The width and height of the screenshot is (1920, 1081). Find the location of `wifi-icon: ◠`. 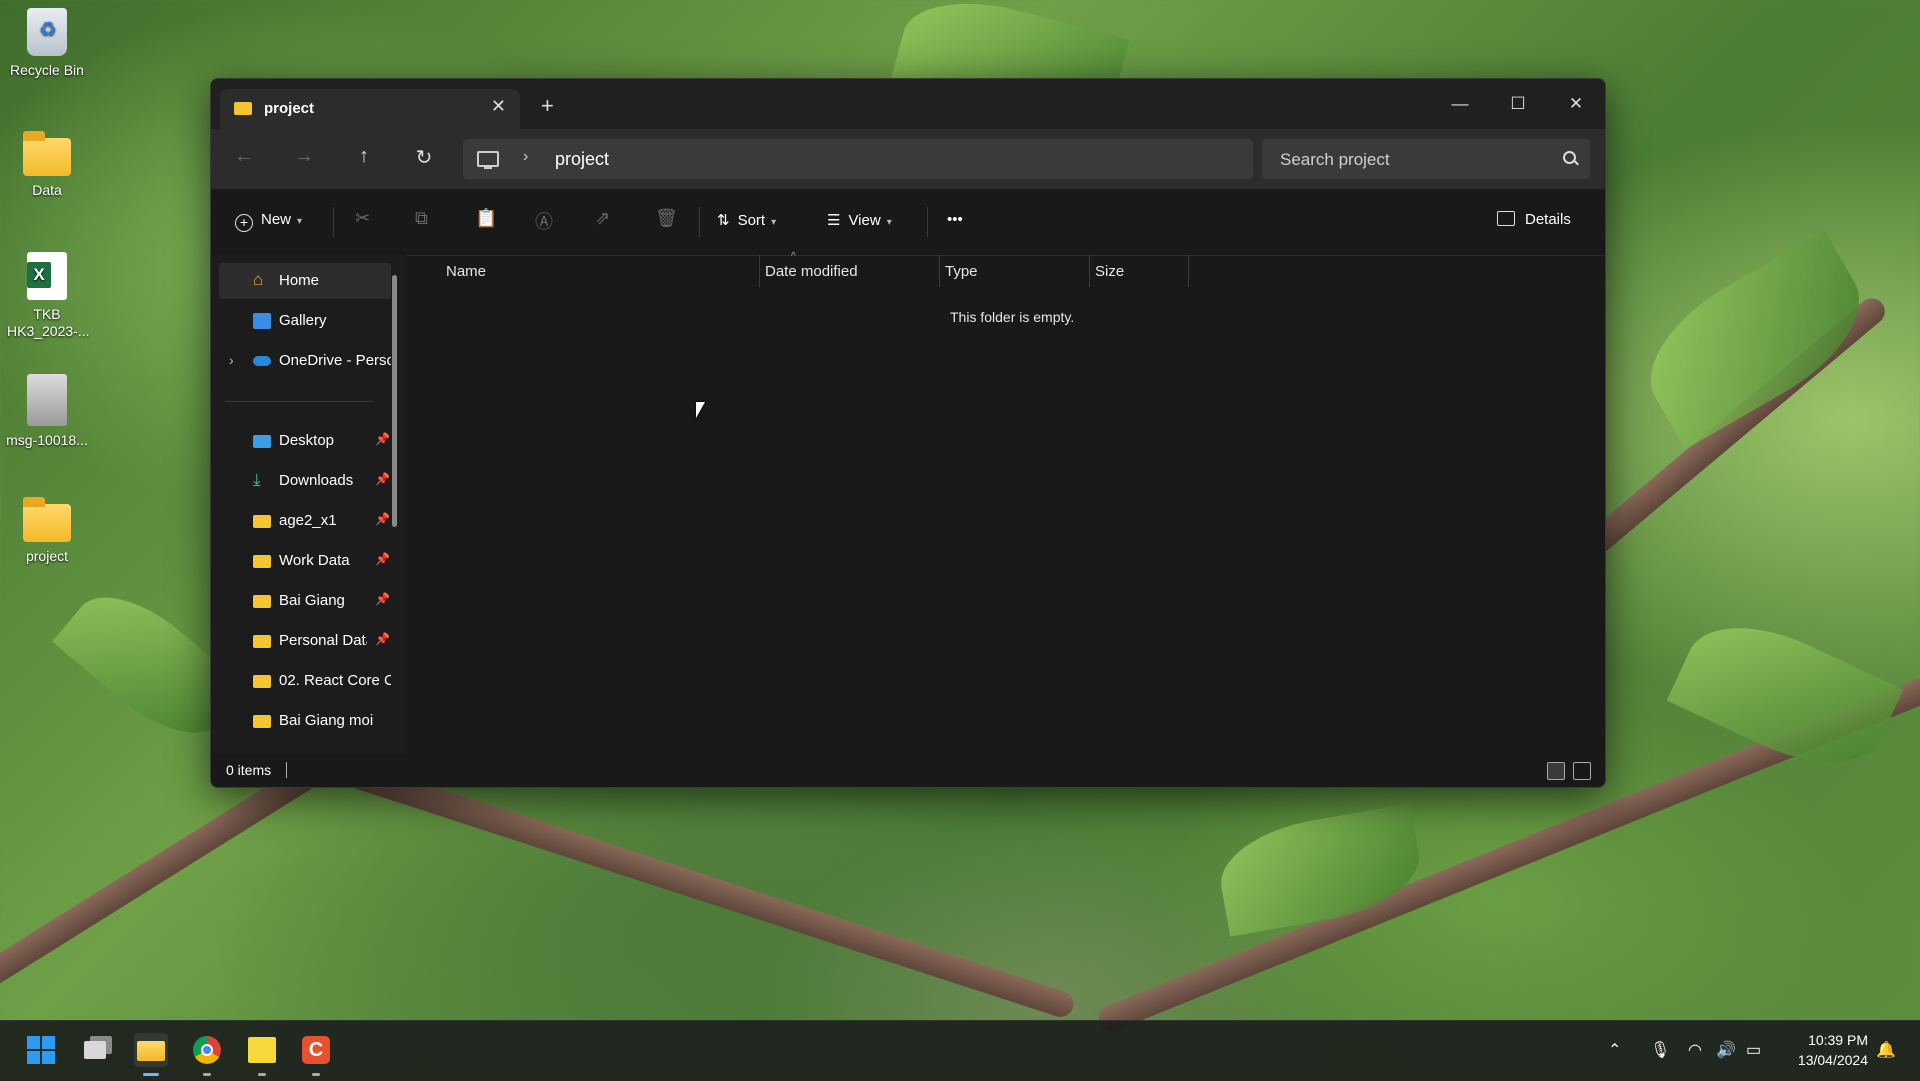

wifi-icon: ◠ is located at coordinates (1695, 1050).